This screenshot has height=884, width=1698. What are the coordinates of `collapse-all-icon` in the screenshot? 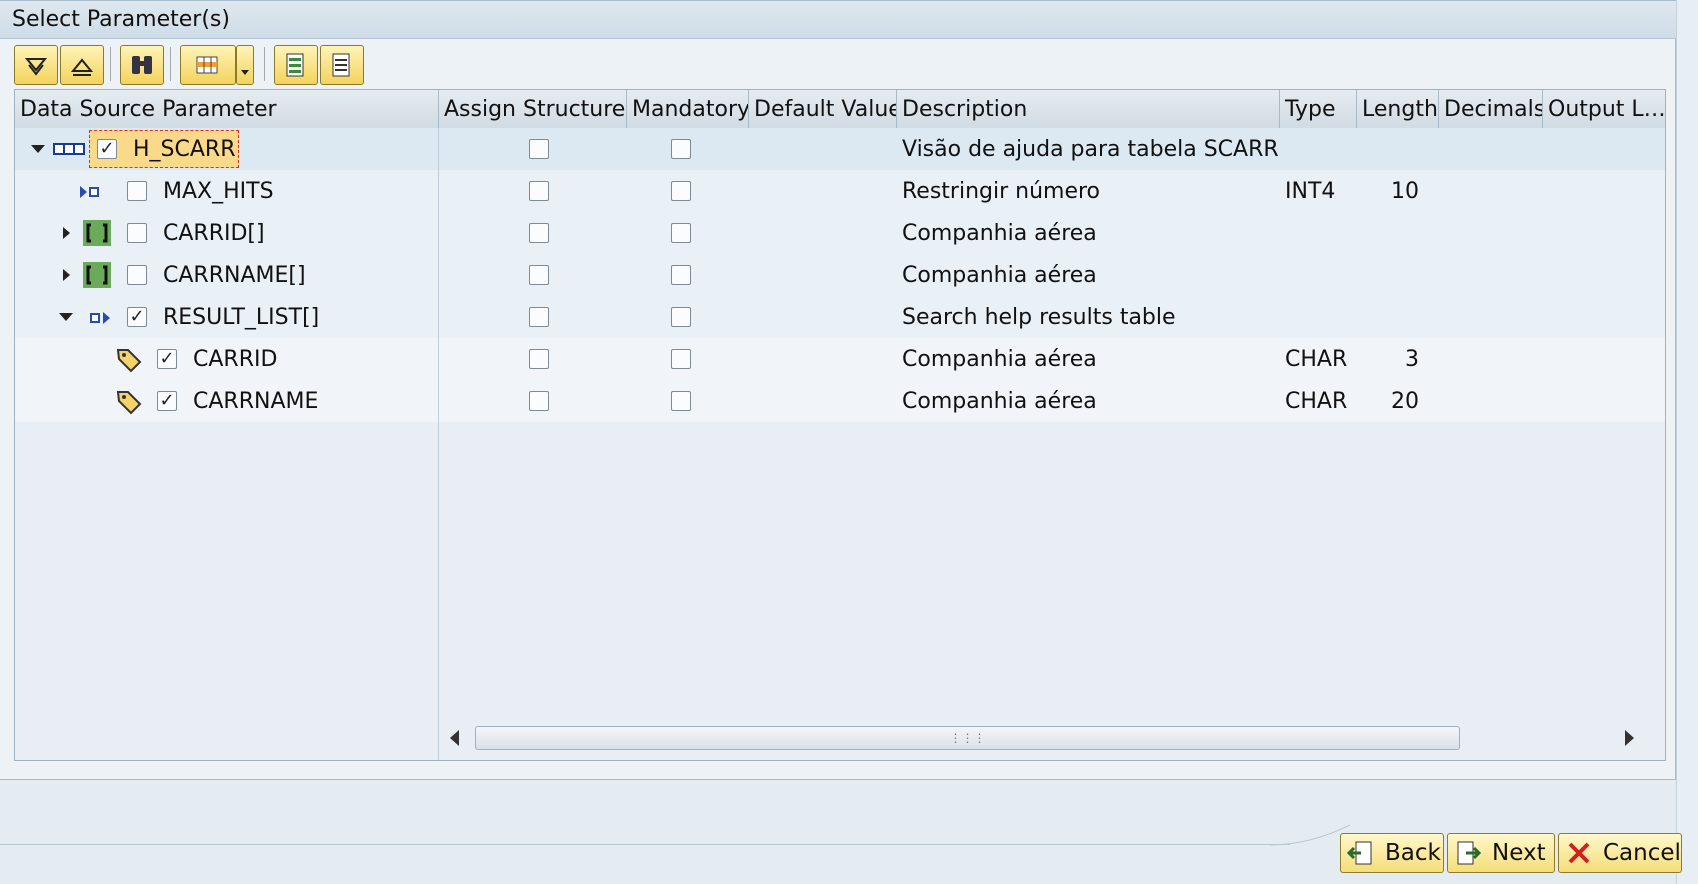 It's located at (82, 67).